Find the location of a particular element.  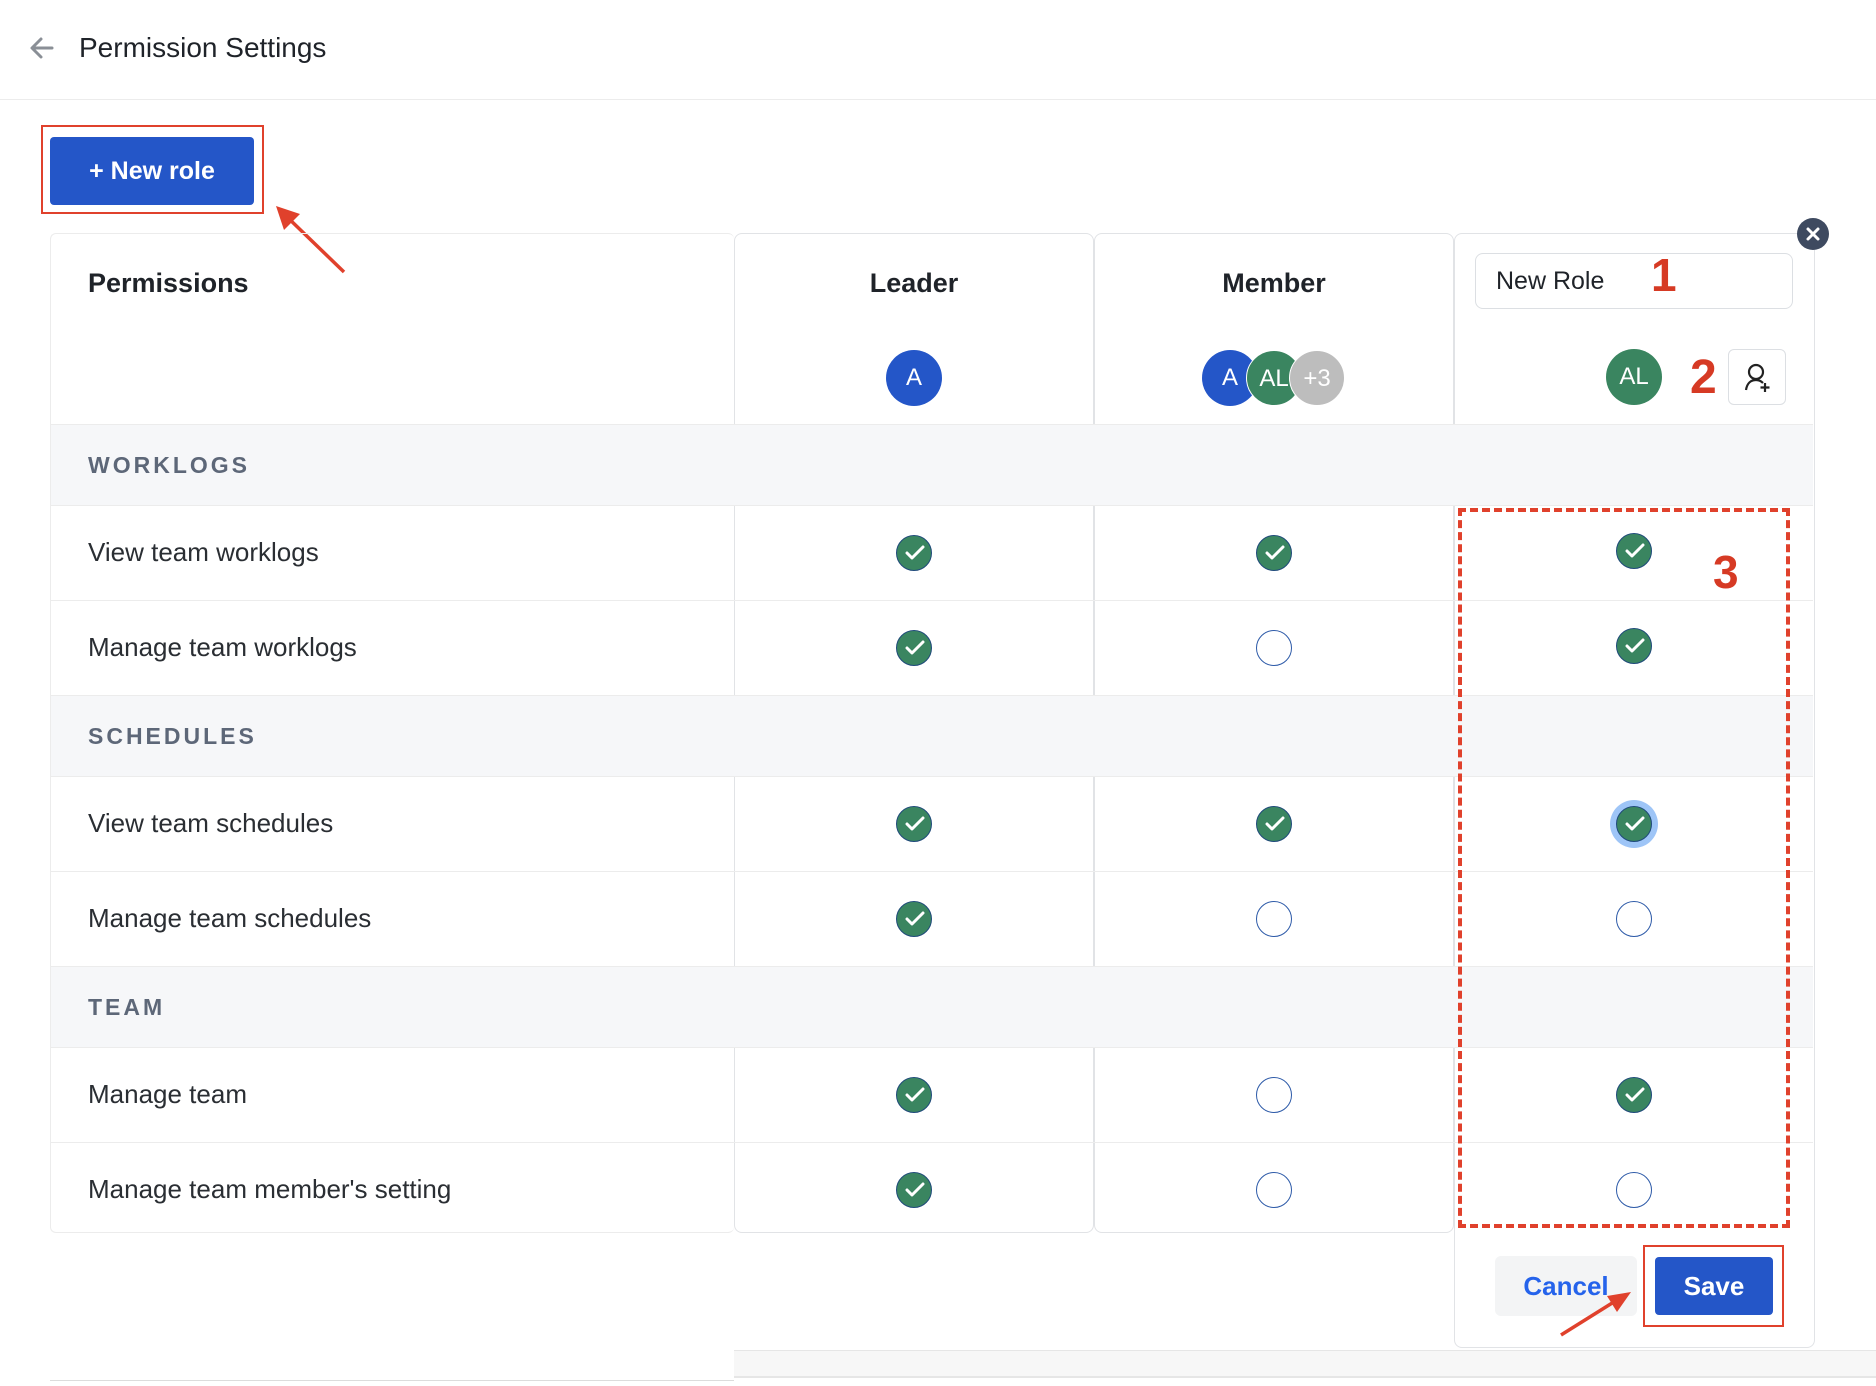

arrow-left-icon is located at coordinates (42, 48).